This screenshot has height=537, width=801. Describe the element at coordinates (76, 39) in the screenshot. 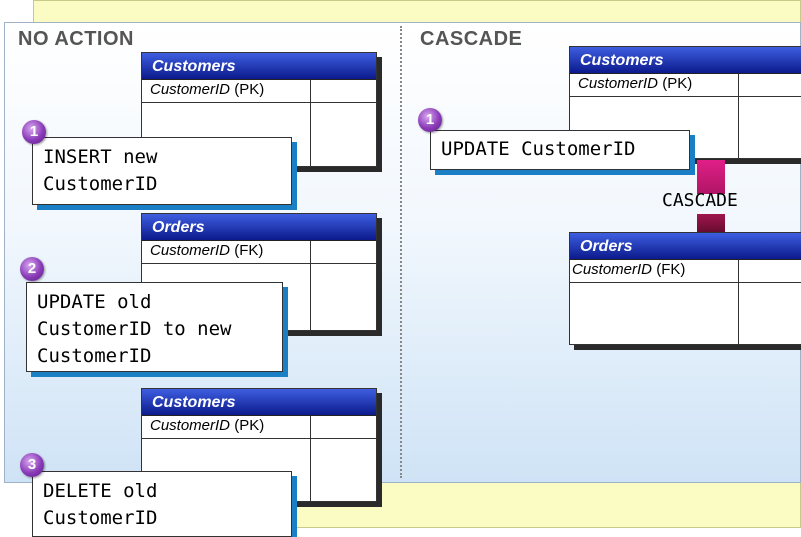

I see `no-action-title: NO ACTION` at that location.